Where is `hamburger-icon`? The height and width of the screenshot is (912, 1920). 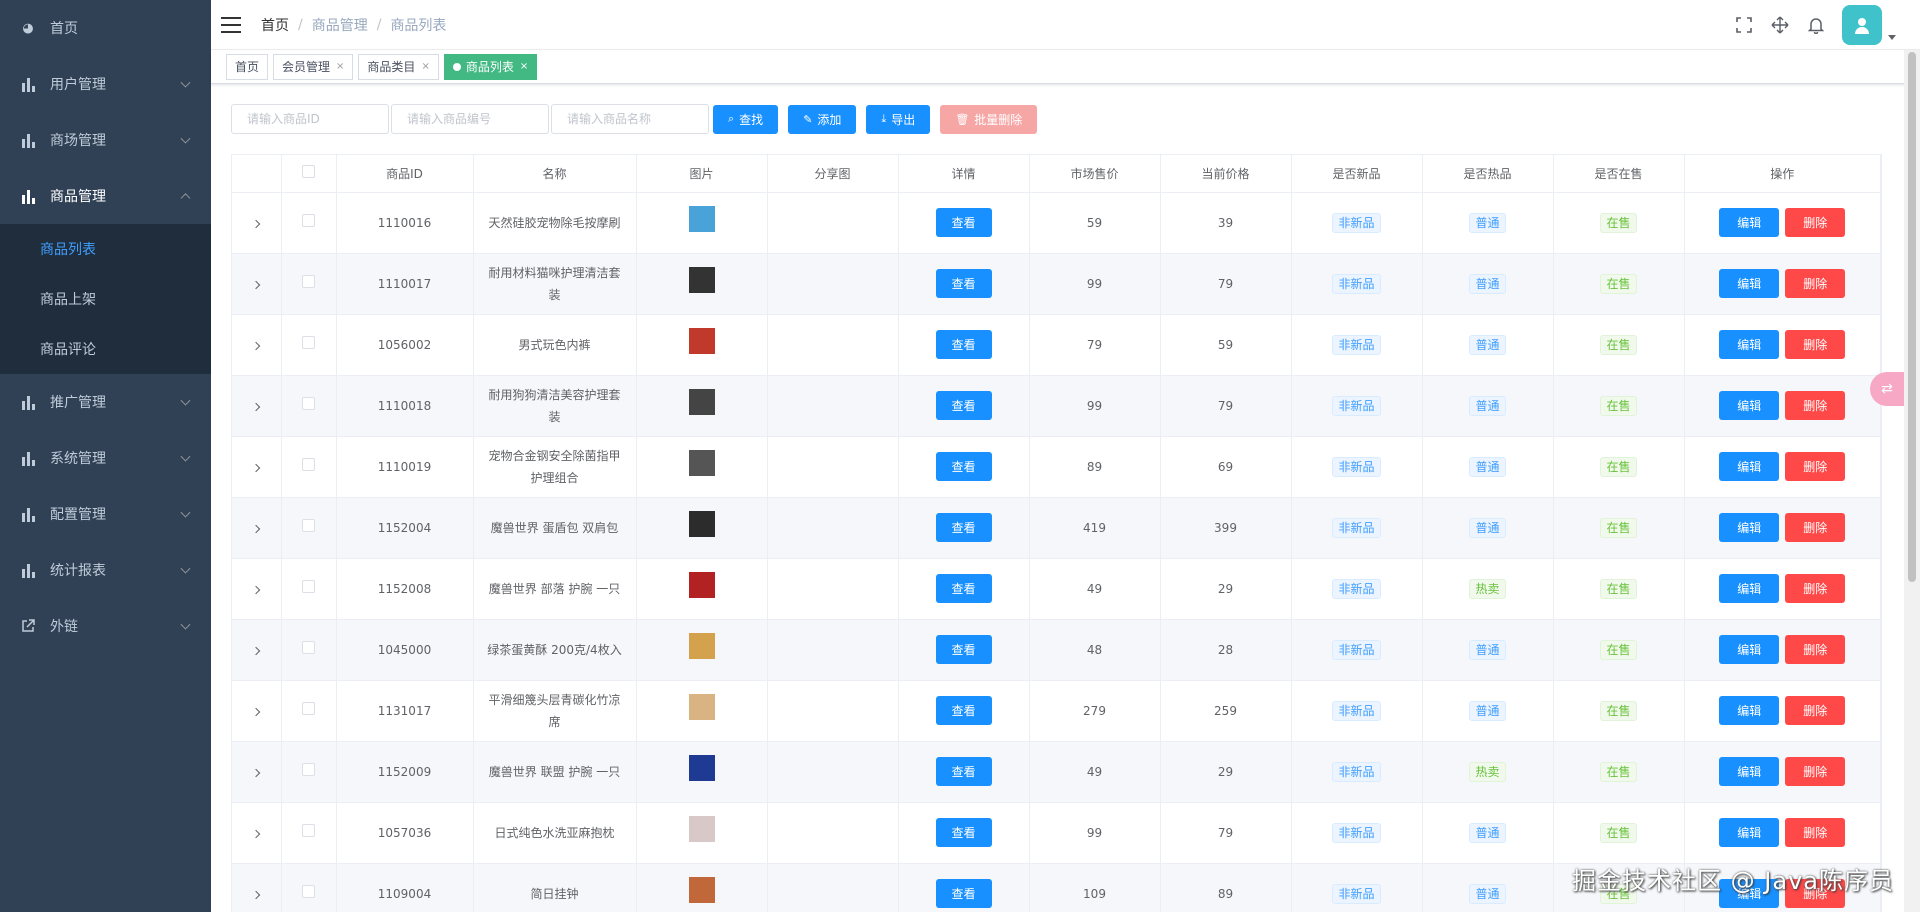 hamburger-icon is located at coordinates (231, 24).